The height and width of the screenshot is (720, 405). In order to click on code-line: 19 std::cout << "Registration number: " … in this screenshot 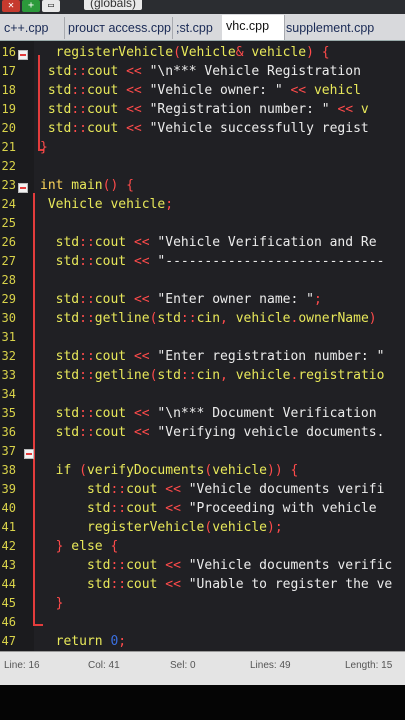, I will do `click(202, 109)`.